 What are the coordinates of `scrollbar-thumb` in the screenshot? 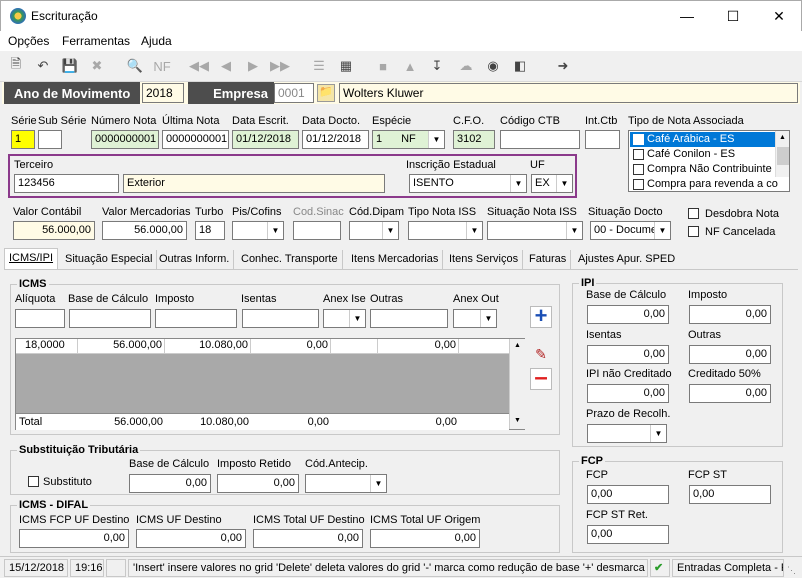 It's located at (783, 156).